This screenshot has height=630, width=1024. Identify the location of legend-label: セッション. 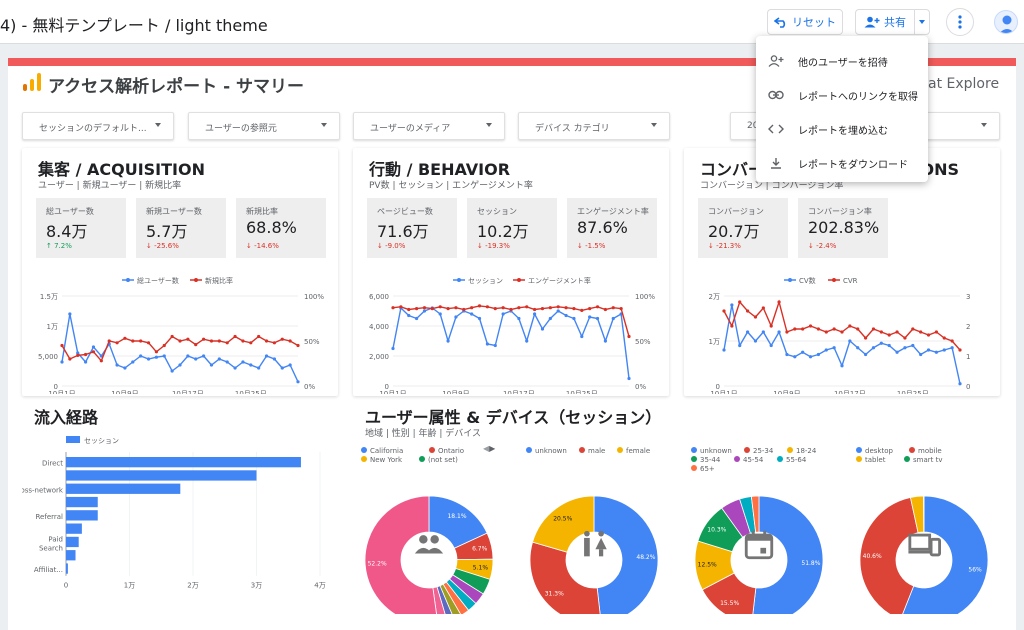
(101, 441).